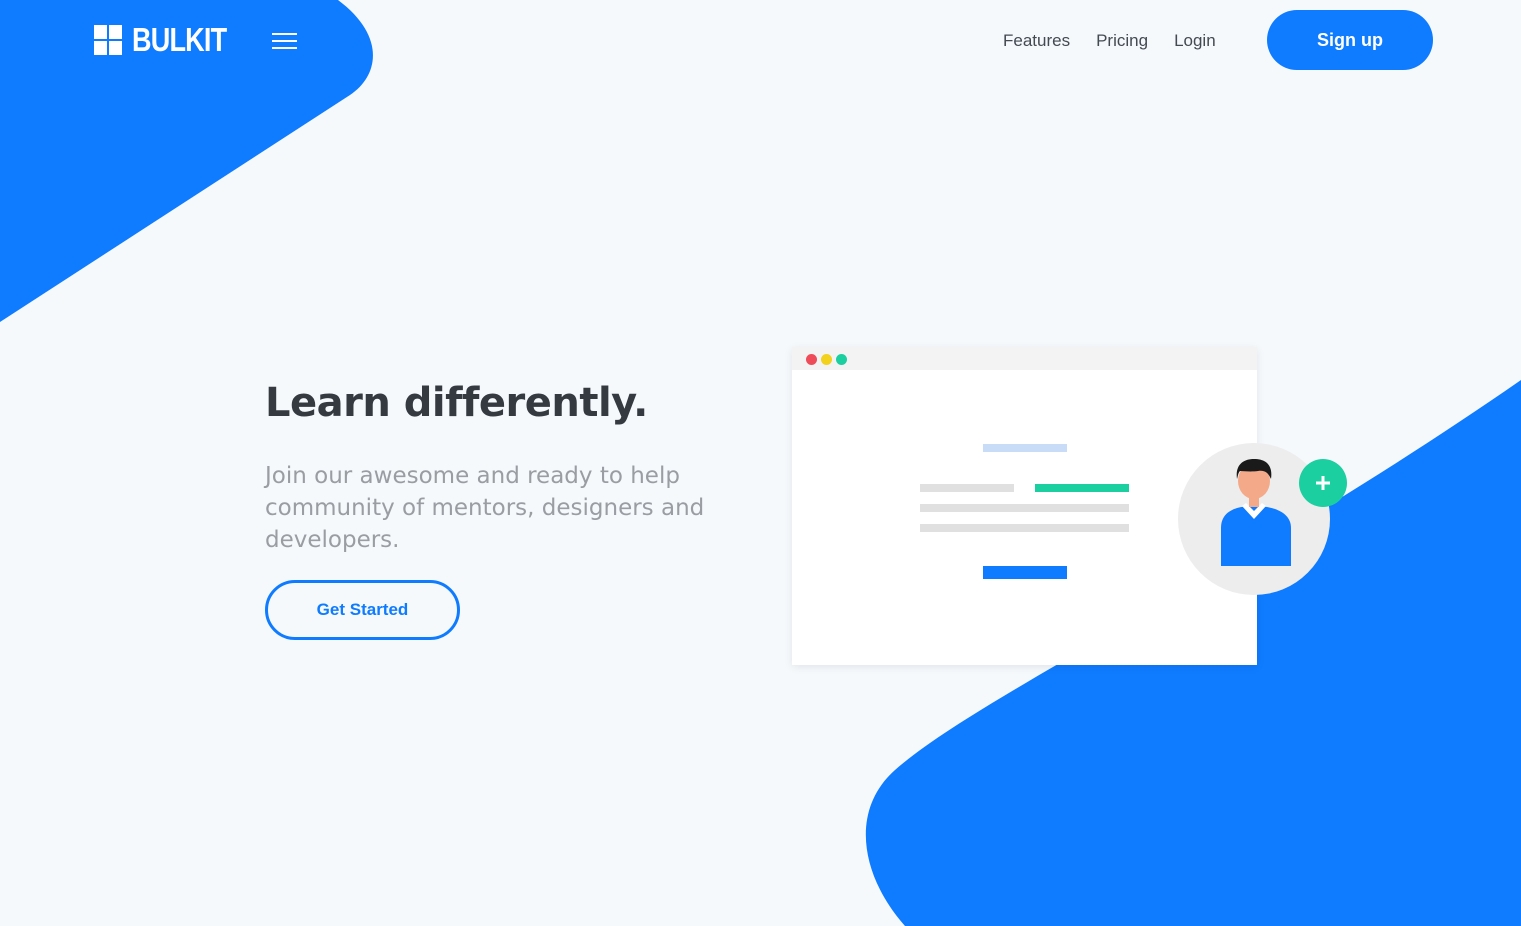  Describe the element at coordinates (826, 359) in the screenshot. I see `window-dot-yellow` at that location.